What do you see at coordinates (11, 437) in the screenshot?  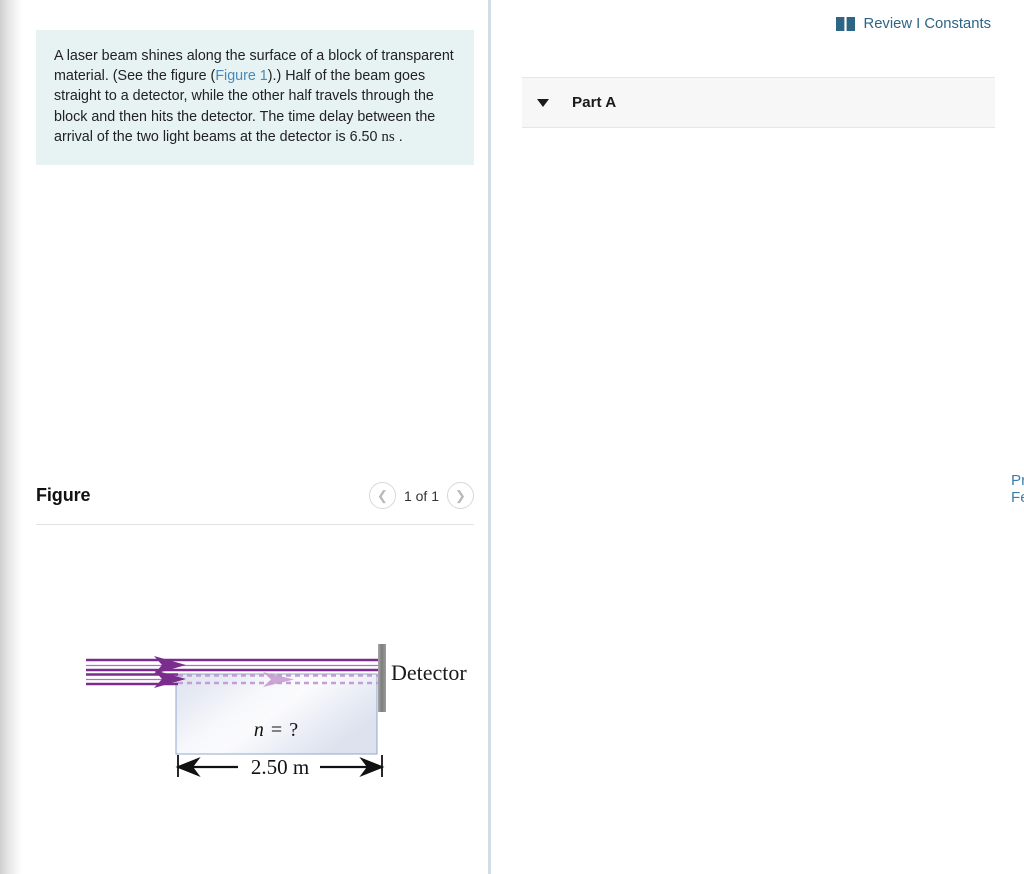 I see `window-left-edge` at bounding box center [11, 437].